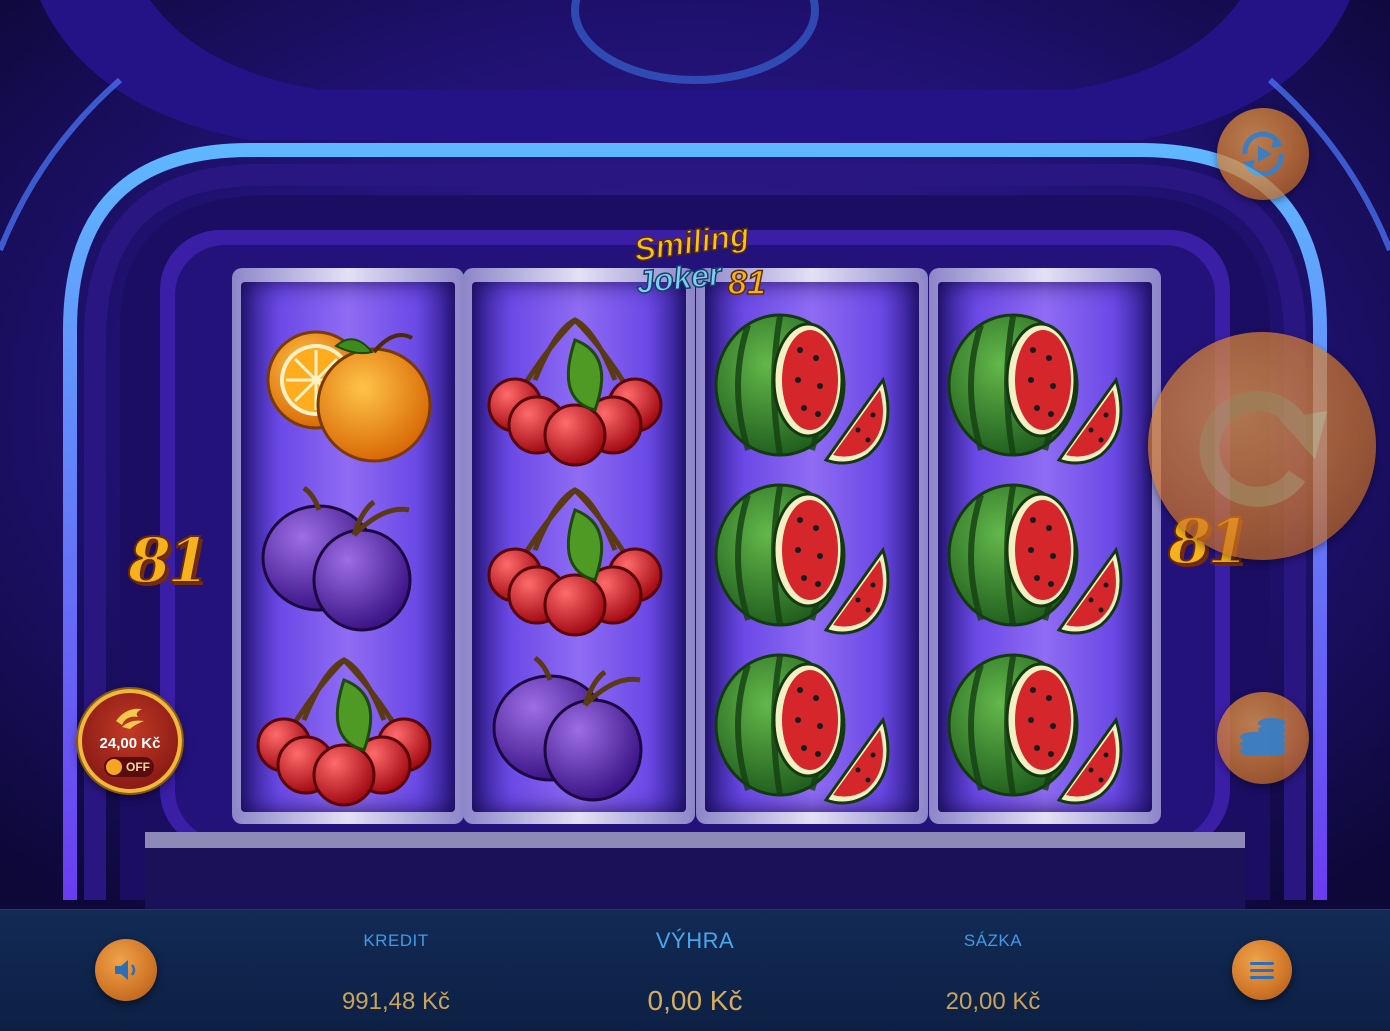 The width and height of the screenshot is (1390, 1031). I want to click on game-logo: Smiling Joker 81, so click(703, 262).